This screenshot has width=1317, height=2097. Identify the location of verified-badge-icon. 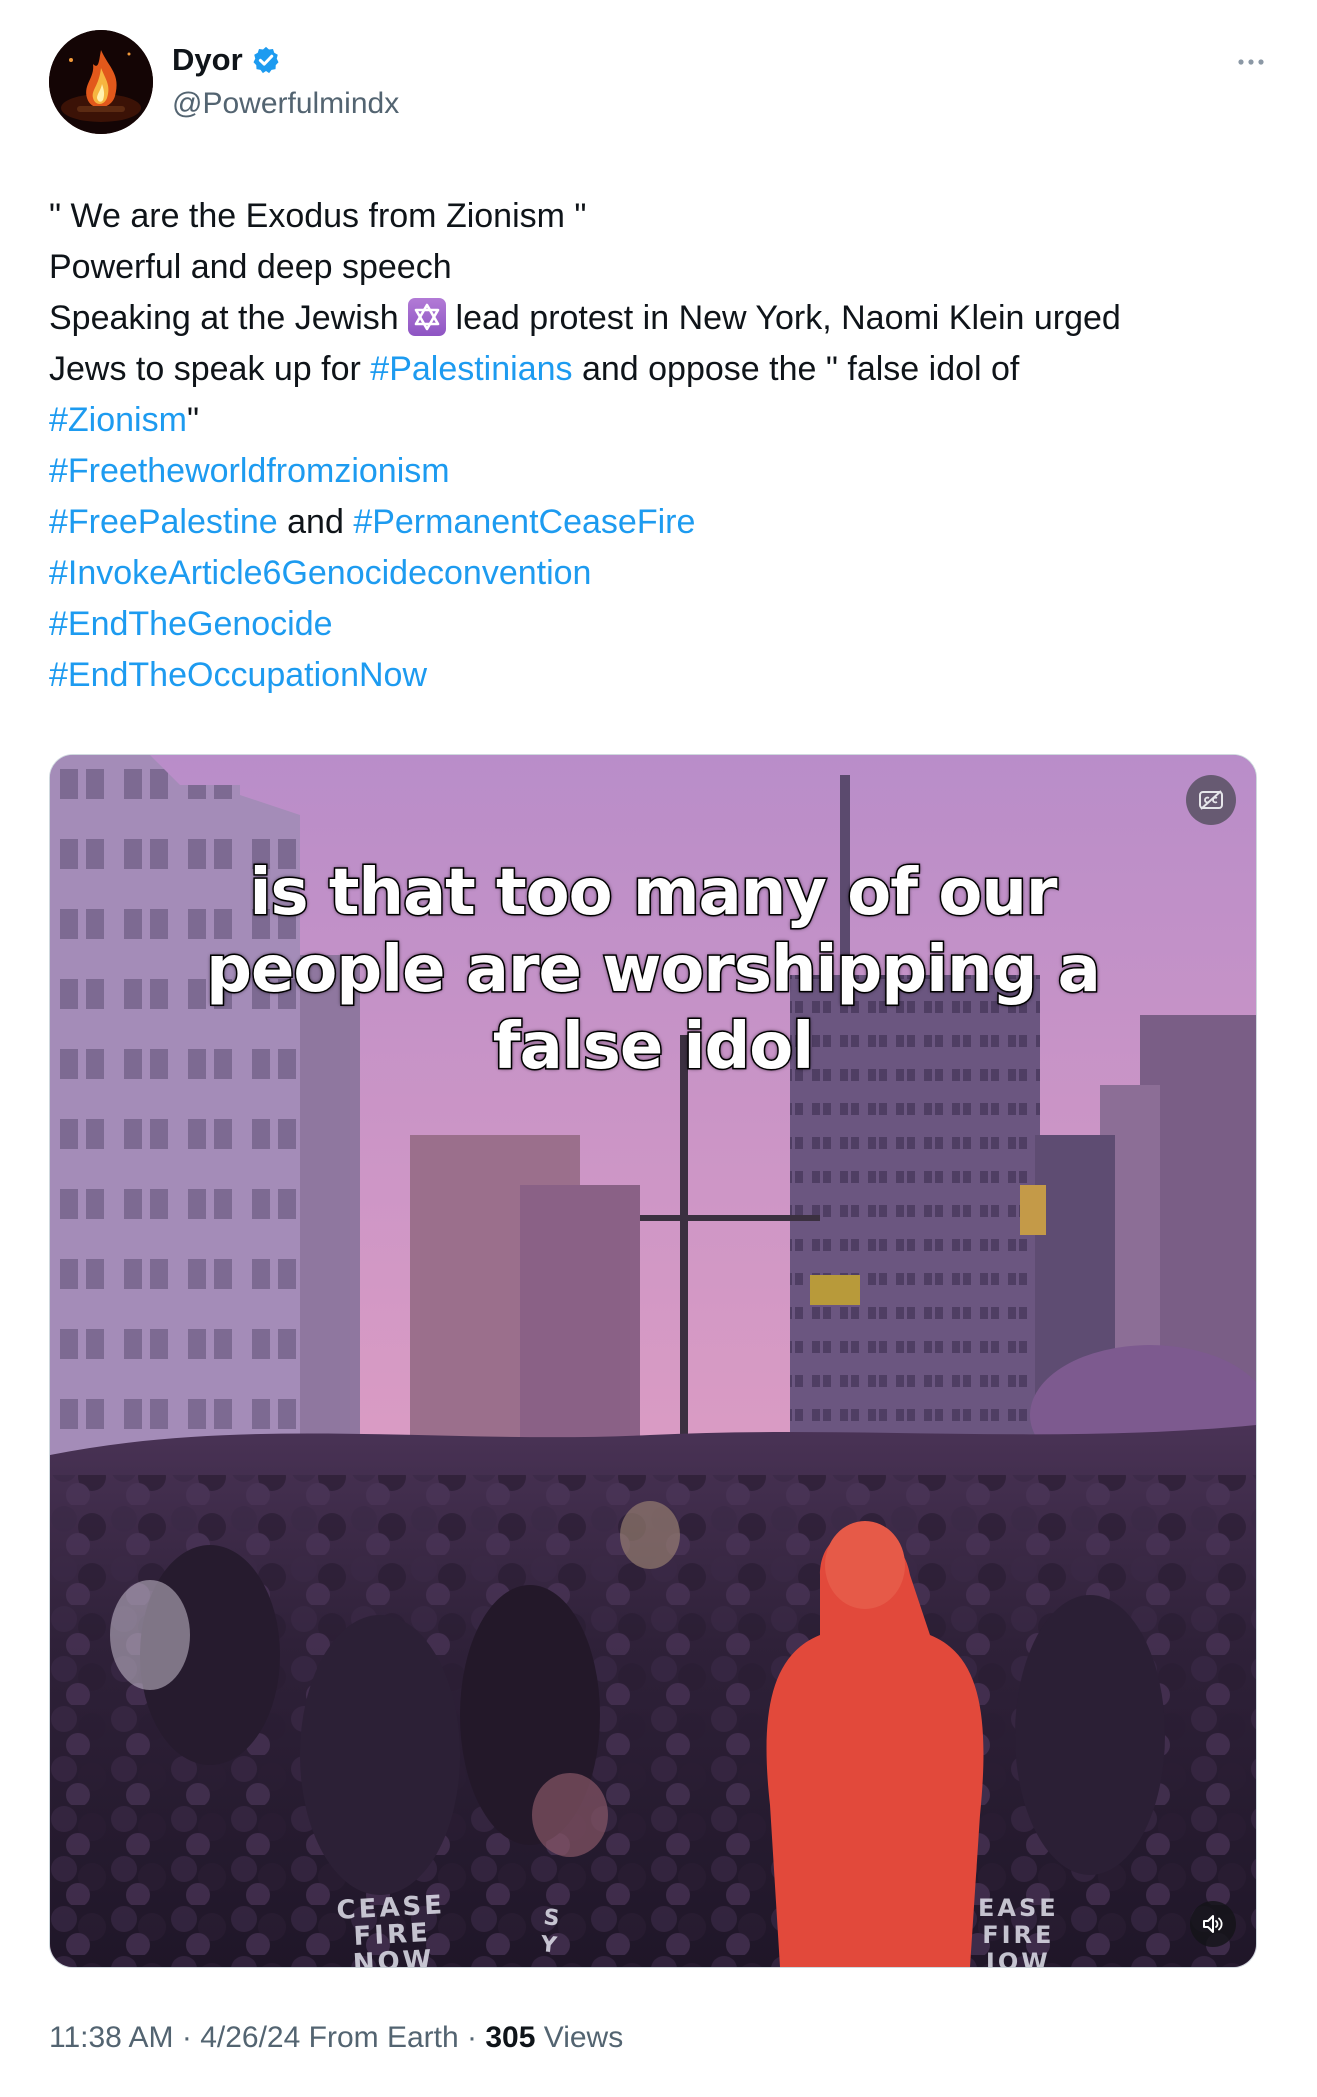
(266, 60).